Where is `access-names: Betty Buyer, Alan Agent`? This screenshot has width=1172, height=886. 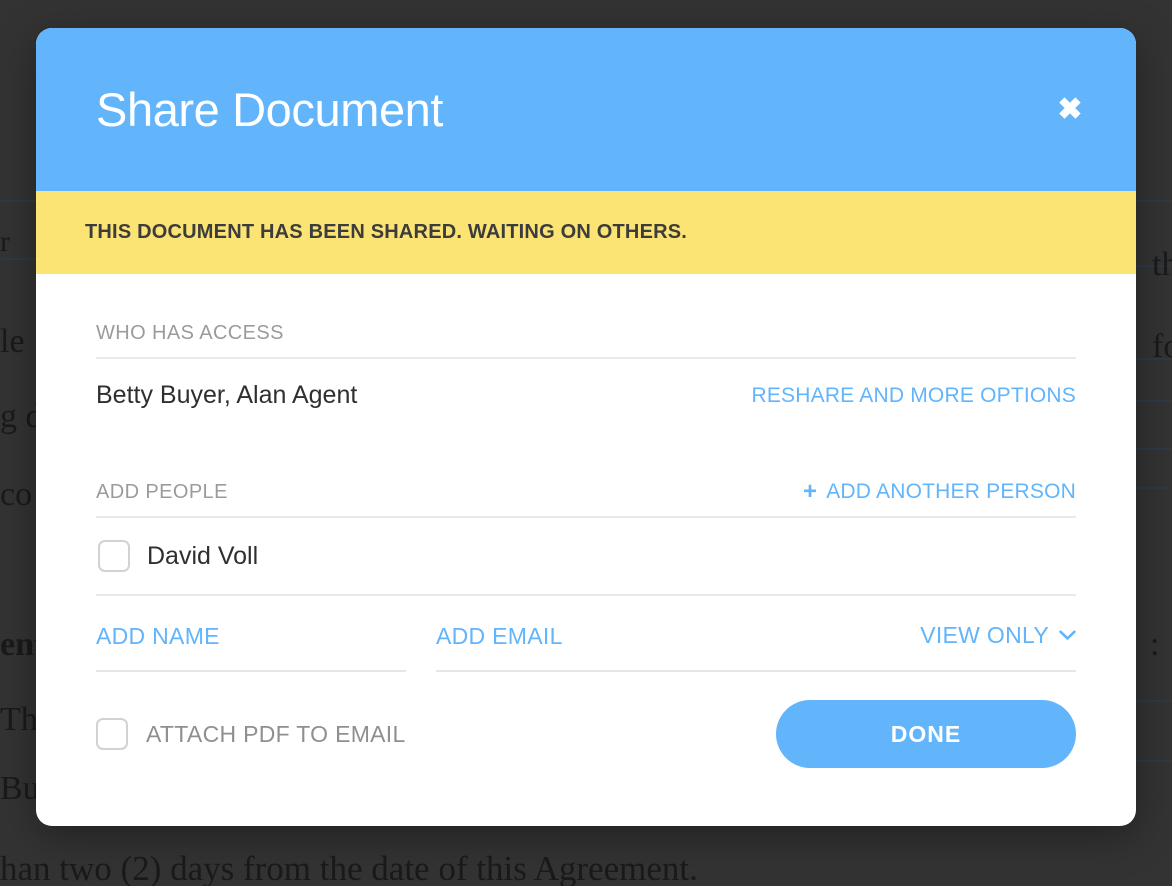
access-names: Betty Buyer, Alan Agent is located at coordinates (227, 395).